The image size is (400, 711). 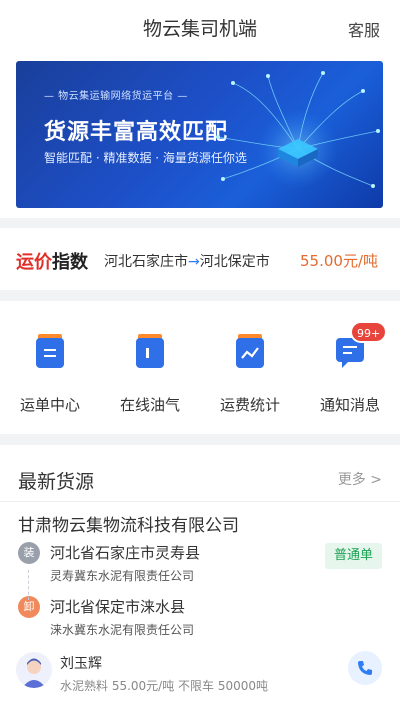 I want to click on unloading-firm: 涞水冀东水泥有限责任公司, so click(x=122, y=630).